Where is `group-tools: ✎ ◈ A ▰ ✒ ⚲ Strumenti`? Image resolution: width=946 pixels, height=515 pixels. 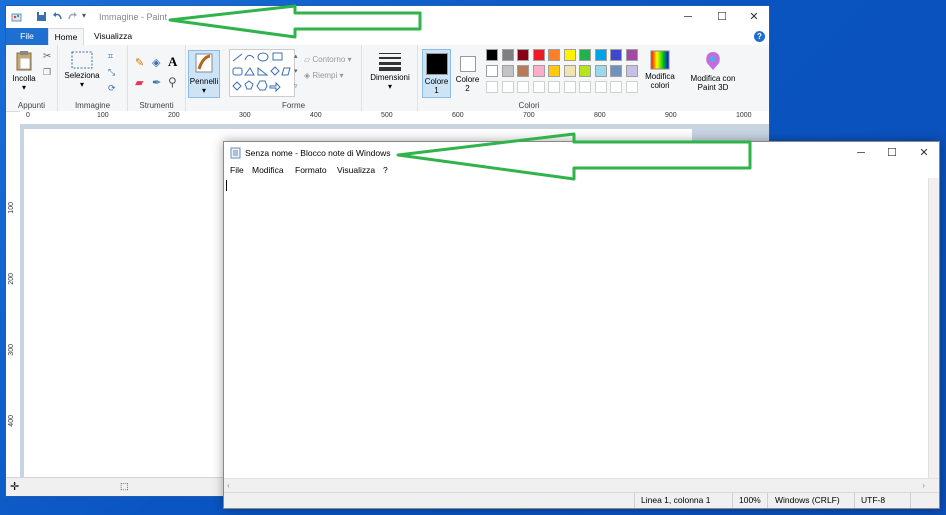 group-tools: ✎ ◈ A ▰ ✒ ⚲ Strumenti is located at coordinates (157, 78).